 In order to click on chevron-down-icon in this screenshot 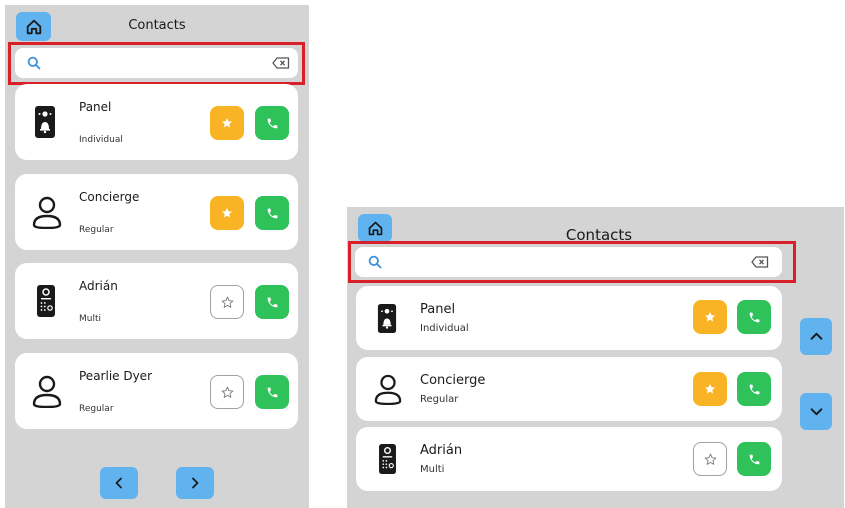, I will do `click(816, 412)`.